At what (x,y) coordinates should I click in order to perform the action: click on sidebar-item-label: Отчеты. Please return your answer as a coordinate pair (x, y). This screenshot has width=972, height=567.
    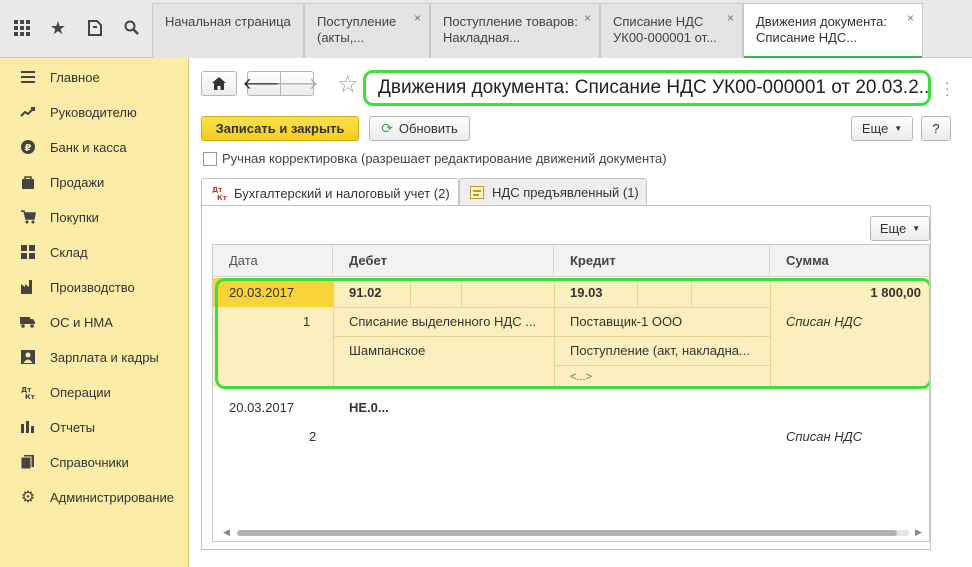
    Looking at the image, I should click on (72, 427).